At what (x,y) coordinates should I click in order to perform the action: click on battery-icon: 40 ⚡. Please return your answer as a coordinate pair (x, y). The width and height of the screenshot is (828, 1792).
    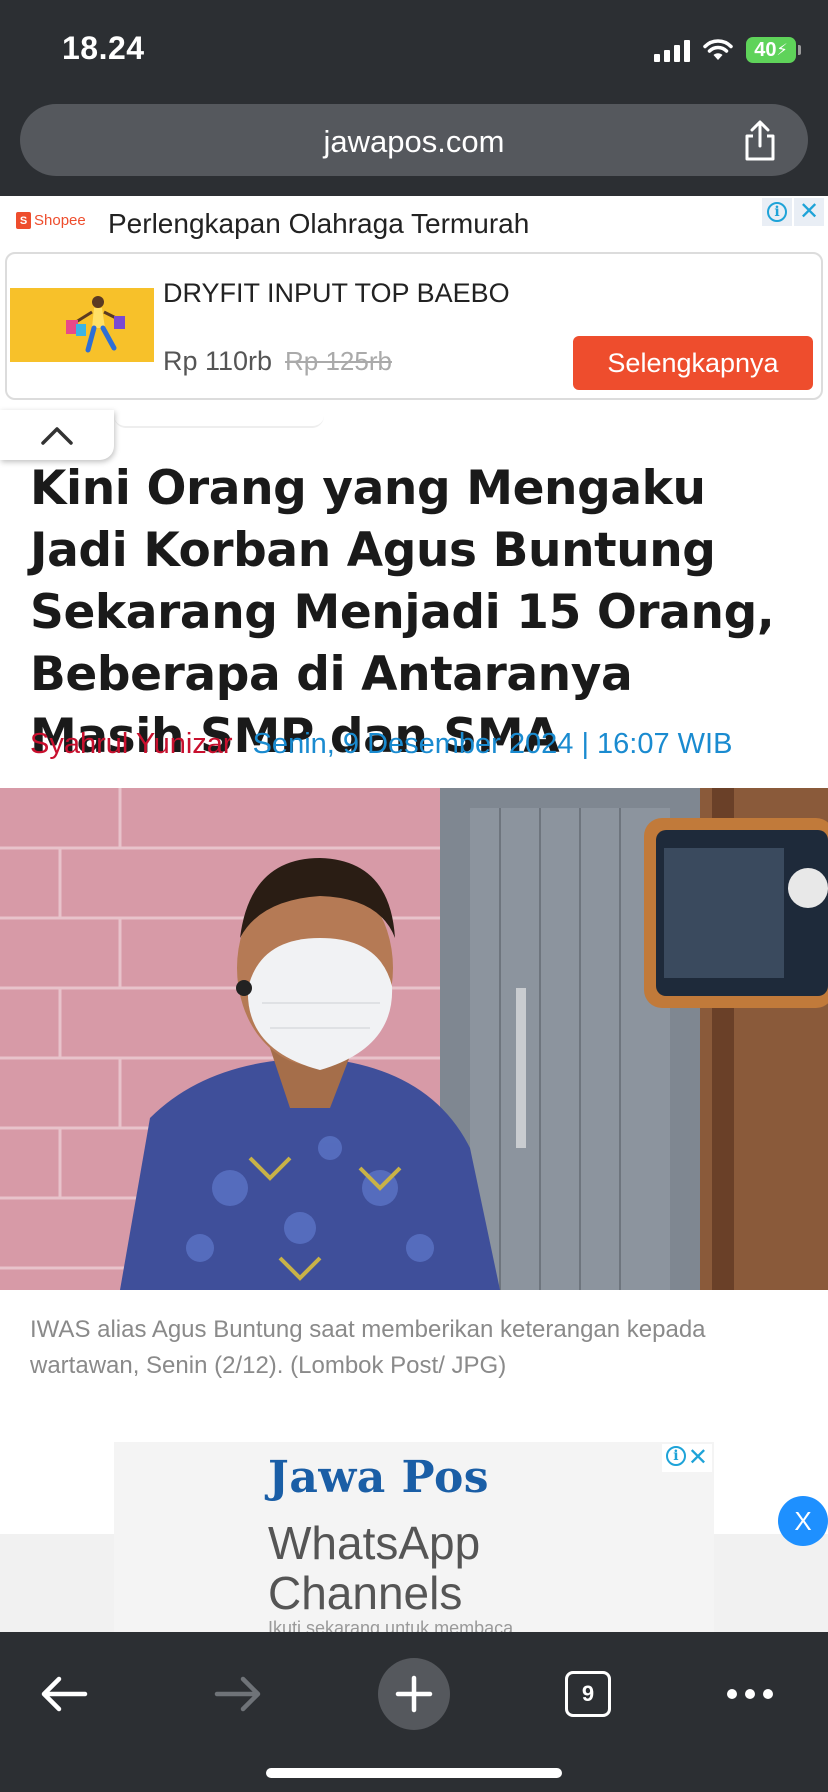
    Looking at the image, I should click on (773, 50).